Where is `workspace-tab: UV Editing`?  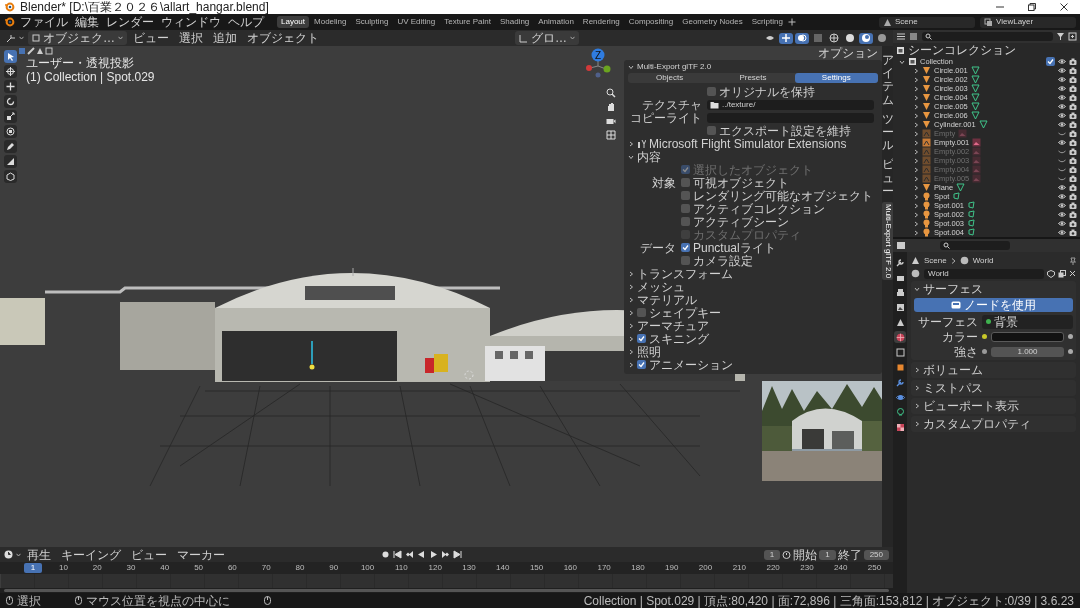 workspace-tab: UV Editing is located at coordinates (416, 22).